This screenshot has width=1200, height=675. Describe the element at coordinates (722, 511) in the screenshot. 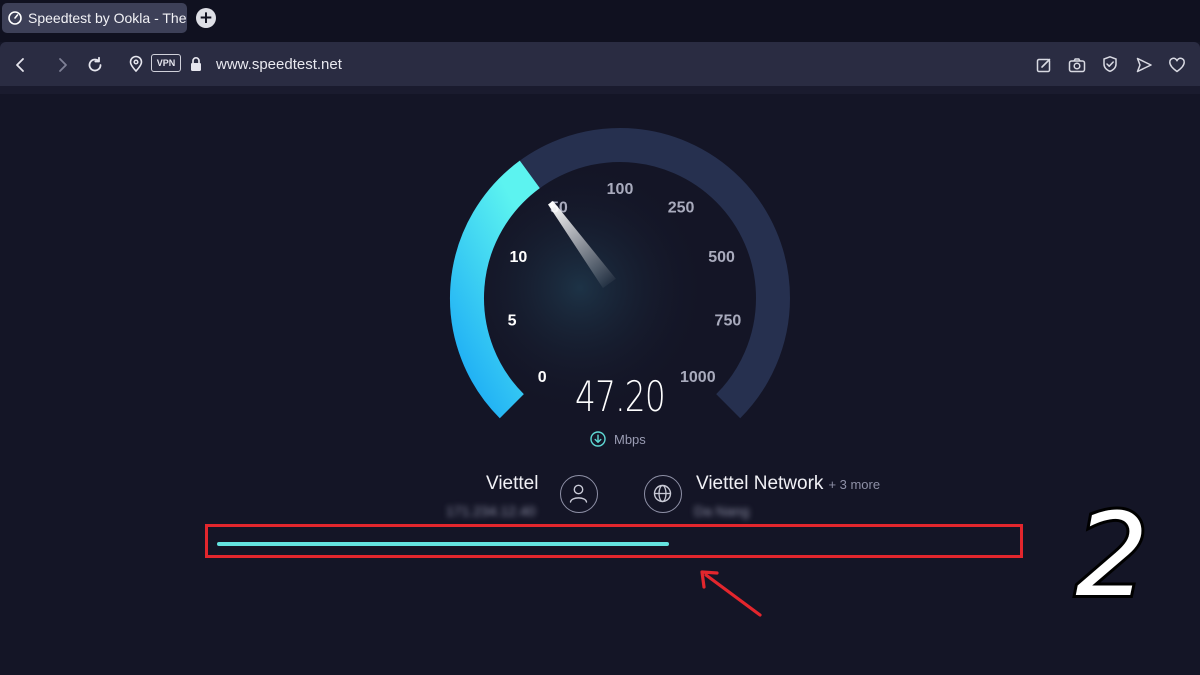

I see `server-location: Da Nang` at that location.